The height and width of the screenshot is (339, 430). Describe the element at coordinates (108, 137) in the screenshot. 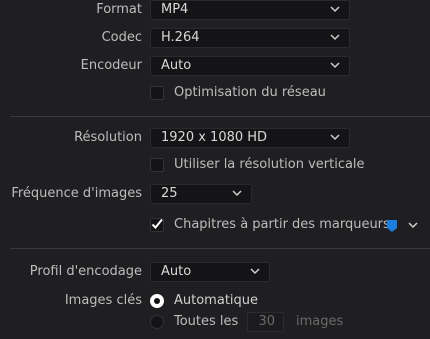

I see `resolution-label: Résolution` at that location.